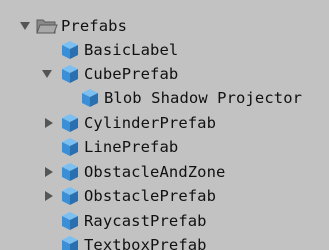  I want to click on tree-item-textboxprefab: TextboxPrefab, so click(164, 241).